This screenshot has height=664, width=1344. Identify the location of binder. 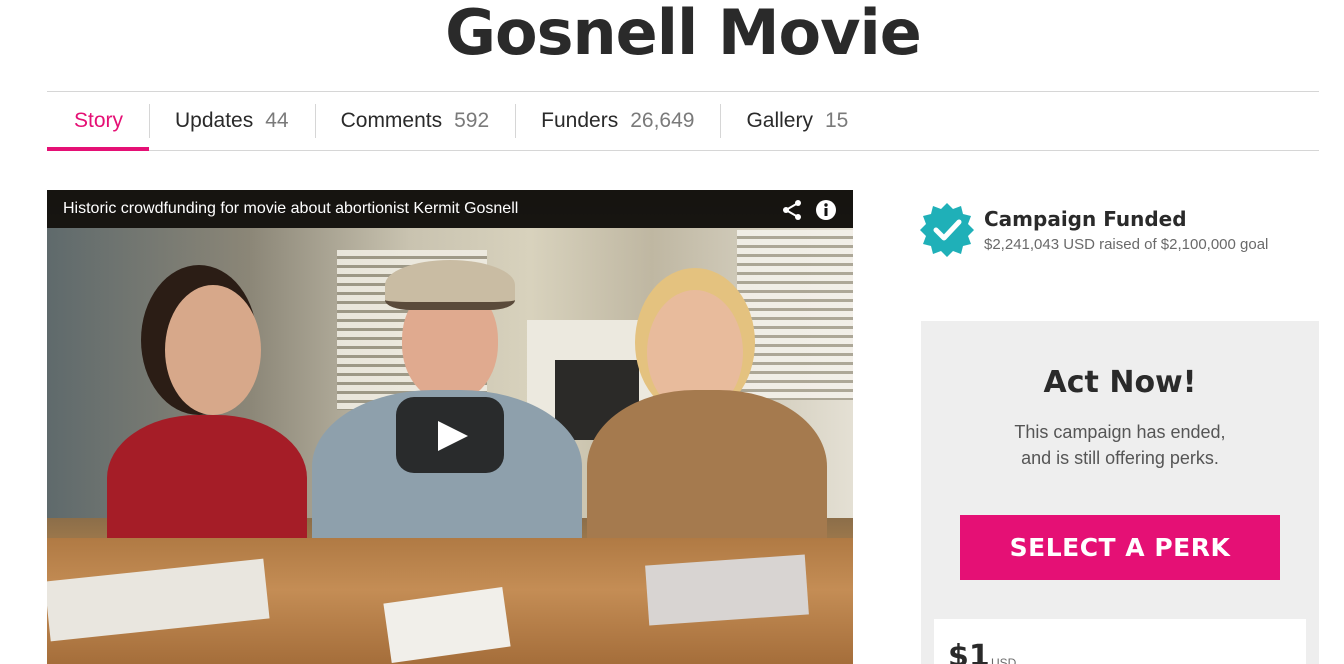
(727, 590).